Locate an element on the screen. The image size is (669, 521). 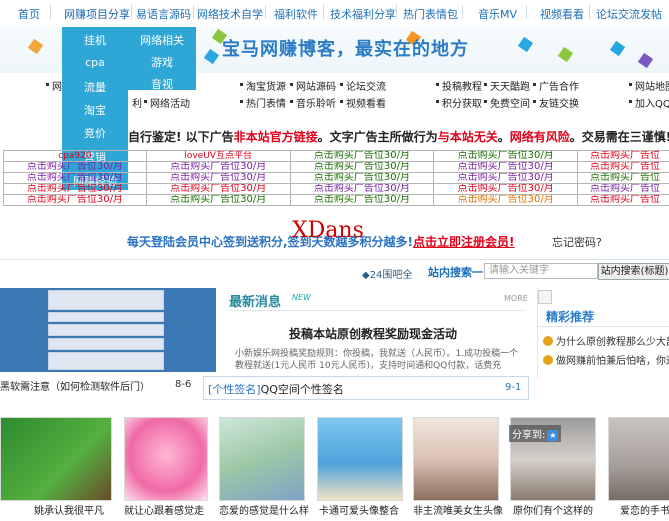
thumbnail-caption: 爱恋的手书 is located at coordinates (644, 509).